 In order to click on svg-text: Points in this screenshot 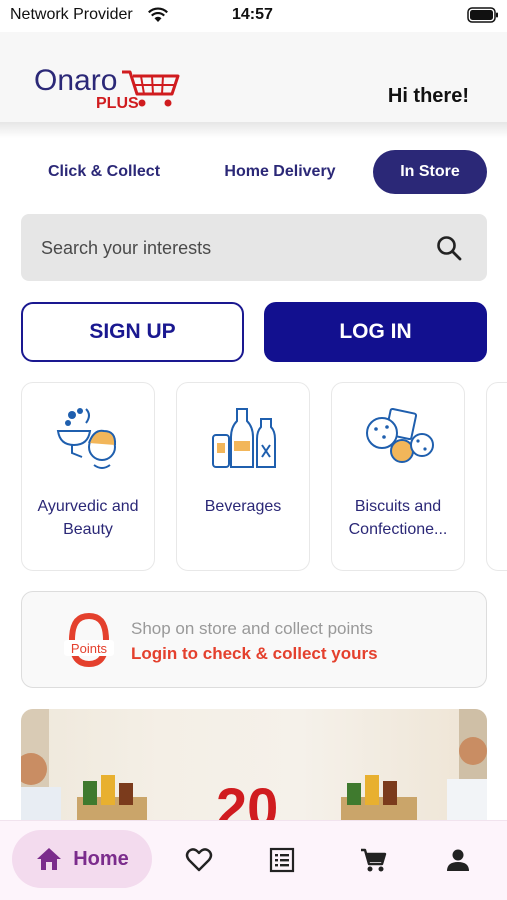, I will do `click(89, 648)`.